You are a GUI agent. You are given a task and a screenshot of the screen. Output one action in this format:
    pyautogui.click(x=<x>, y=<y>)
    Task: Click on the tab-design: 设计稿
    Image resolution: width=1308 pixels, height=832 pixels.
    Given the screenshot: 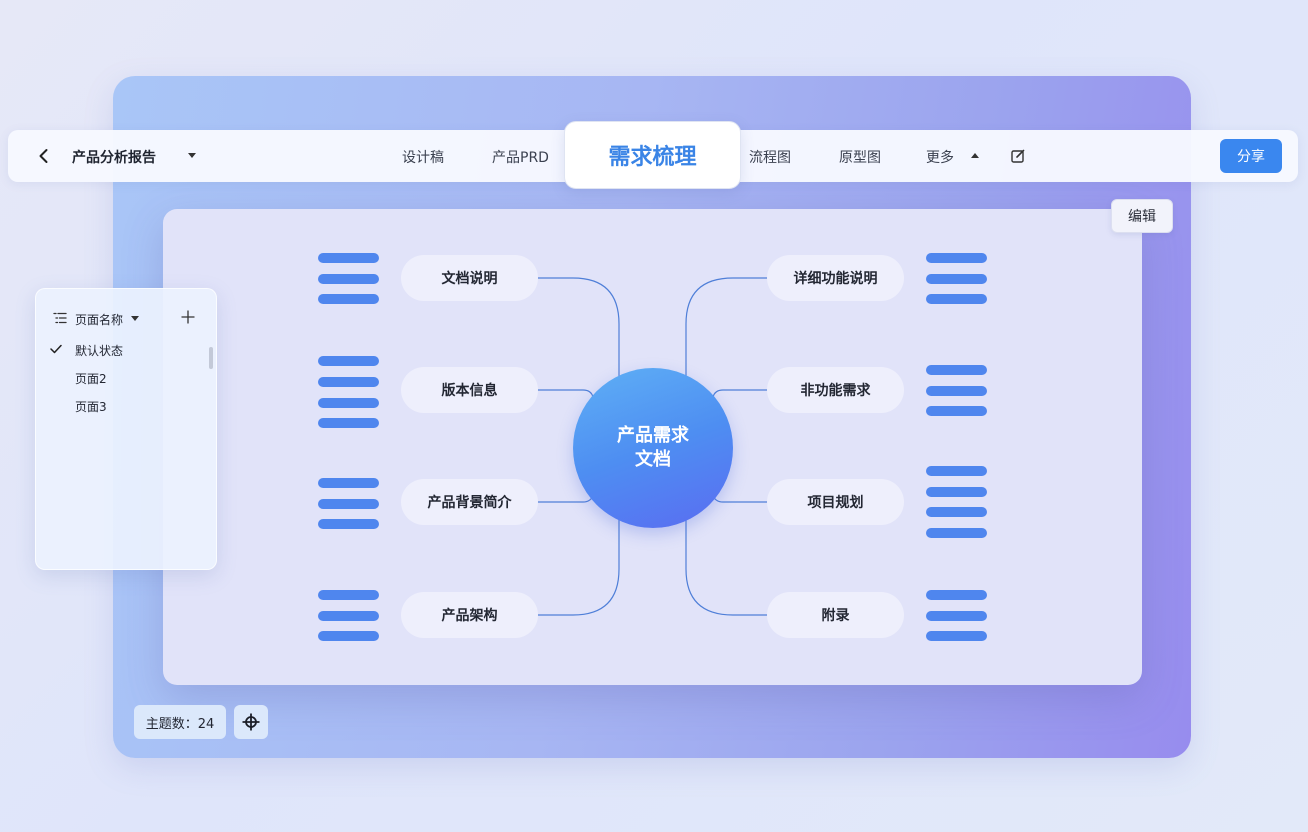 What is the action you would take?
    pyautogui.click(x=423, y=157)
    